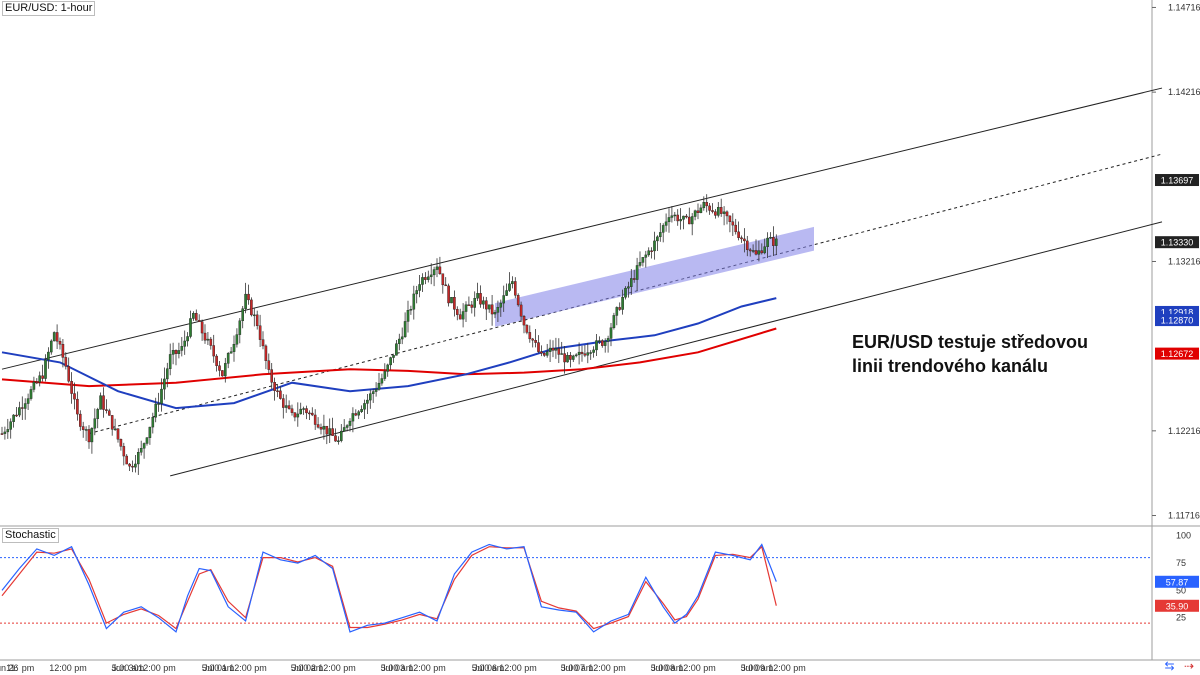 The height and width of the screenshot is (675, 1200). What do you see at coordinates (1177, 181) in the screenshot?
I see `price-label-text: 1.13697` at bounding box center [1177, 181].